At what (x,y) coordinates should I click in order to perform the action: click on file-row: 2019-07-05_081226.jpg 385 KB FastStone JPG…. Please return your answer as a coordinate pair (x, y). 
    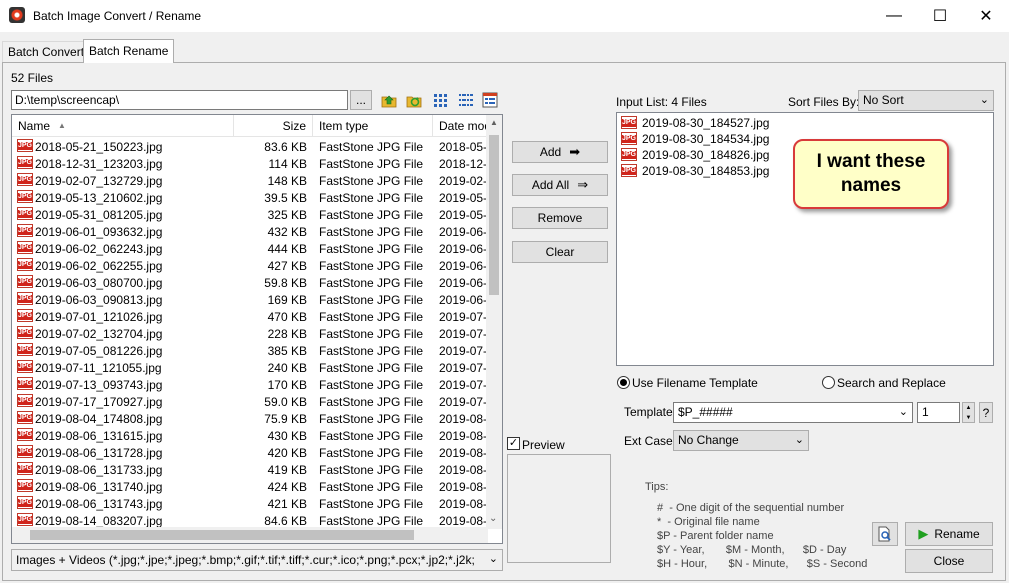
    Looking at the image, I should click on (250, 351).